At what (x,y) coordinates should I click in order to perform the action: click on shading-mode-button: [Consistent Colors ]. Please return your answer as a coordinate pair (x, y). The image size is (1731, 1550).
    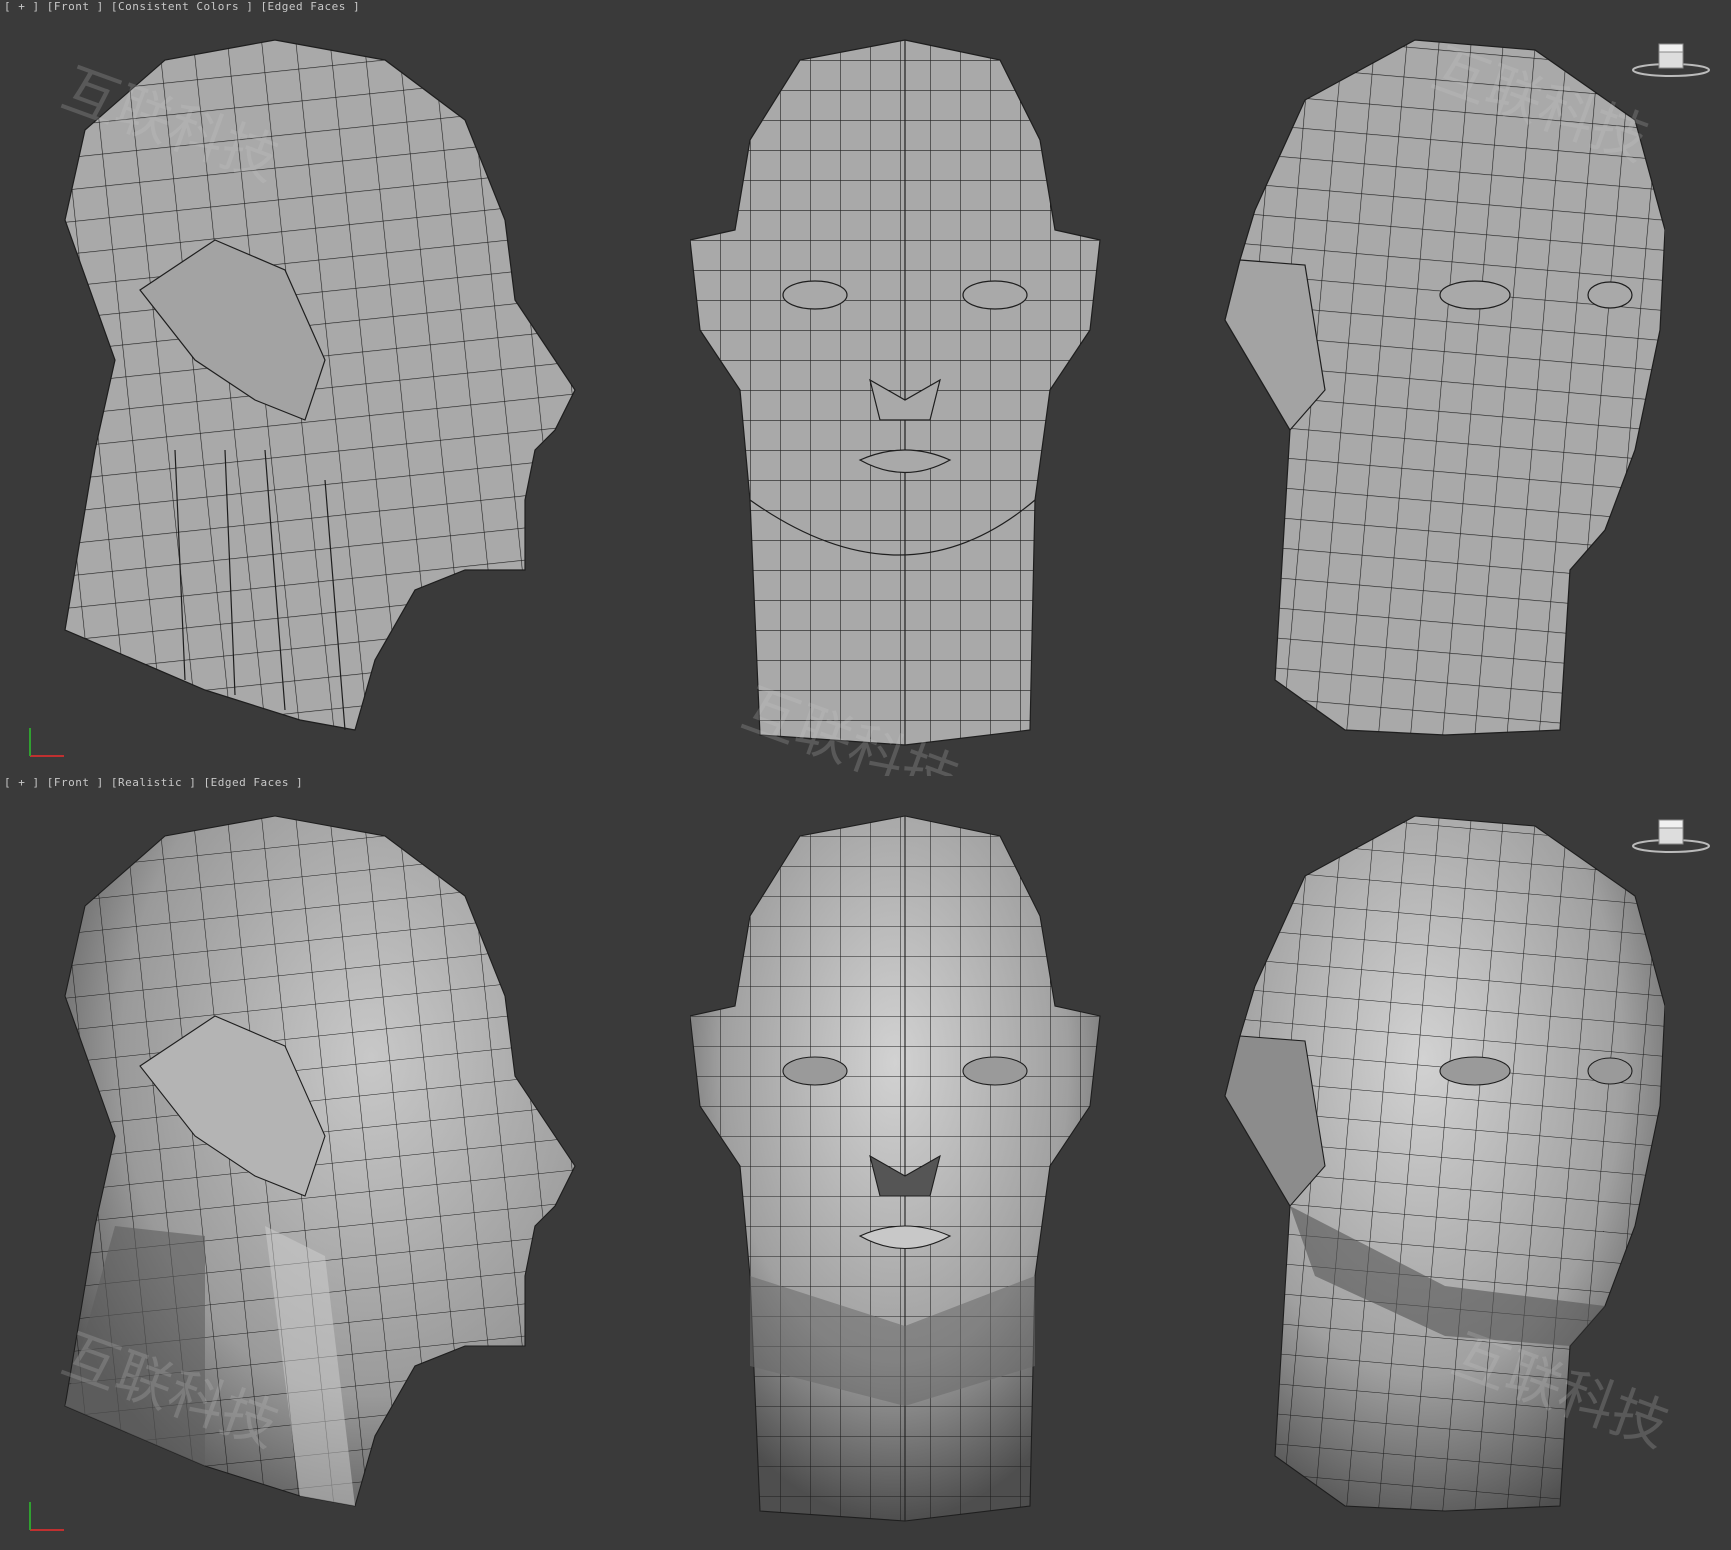
    Looking at the image, I should click on (182, 6).